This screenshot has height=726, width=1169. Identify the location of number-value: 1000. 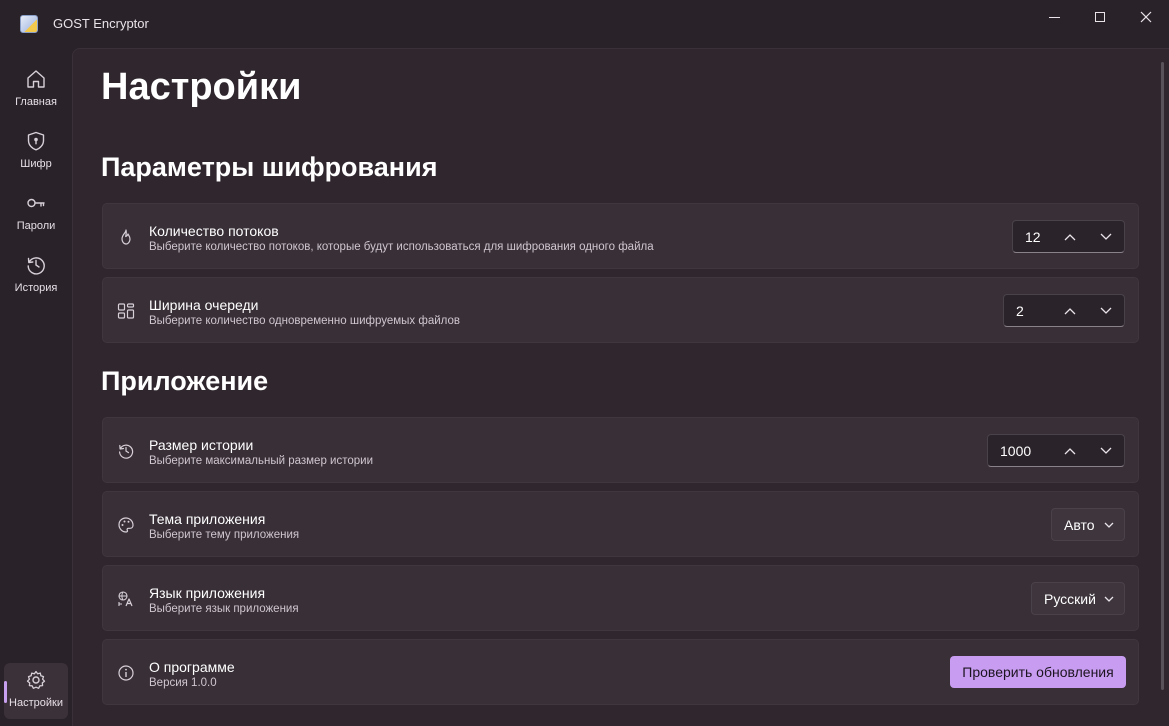
(1016, 451).